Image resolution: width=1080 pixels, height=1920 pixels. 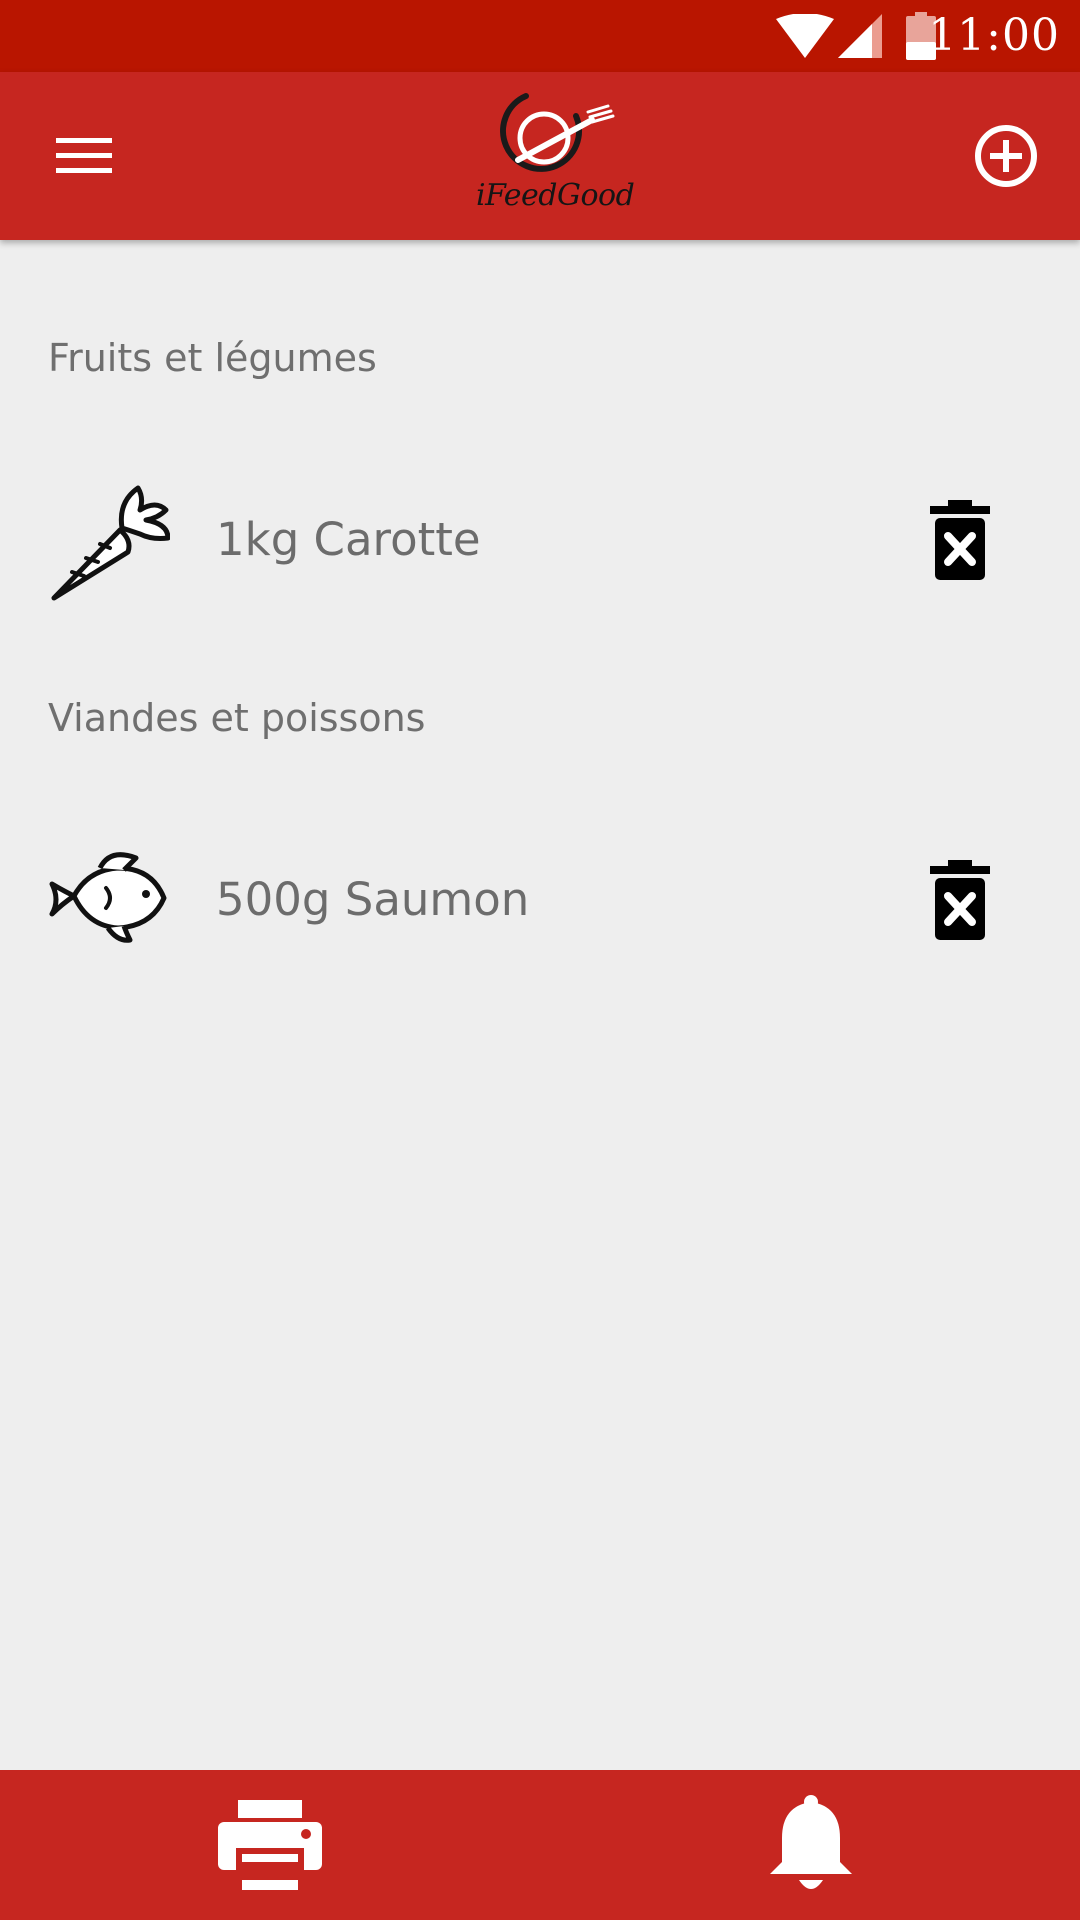 I want to click on status-bar: 11:00, so click(x=540, y=36).